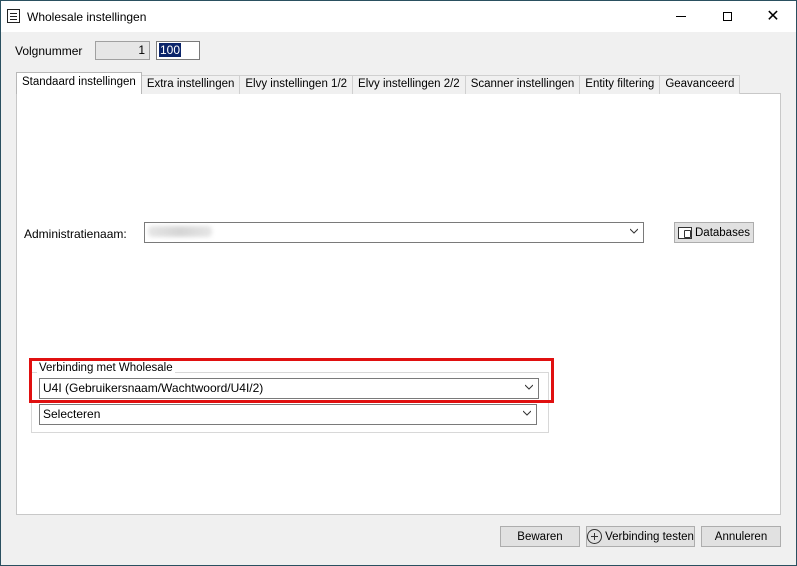 The width and height of the screenshot is (797, 566). What do you see at coordinates (540, 536) in the screenshot?
I see `save-button: Bewaren` at bounding box center [540, 536].